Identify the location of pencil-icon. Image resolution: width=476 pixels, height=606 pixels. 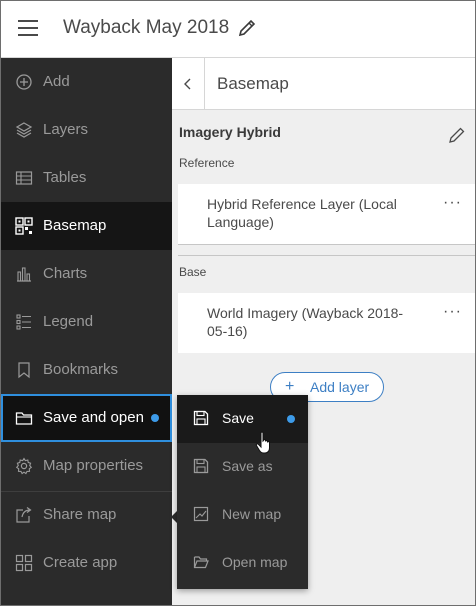
(247, 28).